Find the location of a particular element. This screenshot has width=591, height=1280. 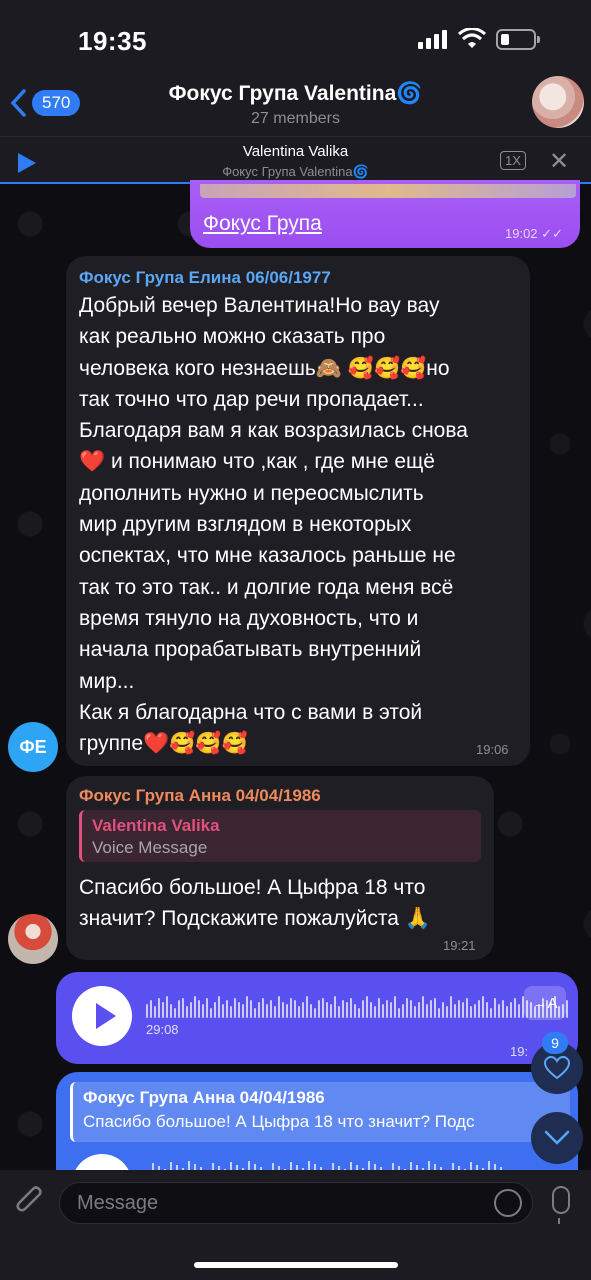

sticker-icon is located at coordinates (508, 1203).